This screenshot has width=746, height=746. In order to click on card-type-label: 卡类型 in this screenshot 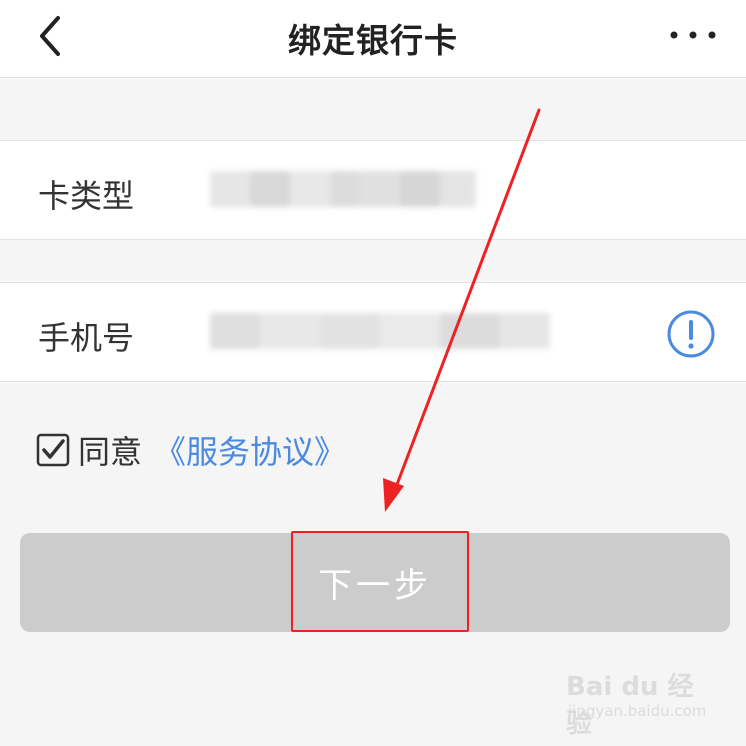, I will do `click(86, 196)`.